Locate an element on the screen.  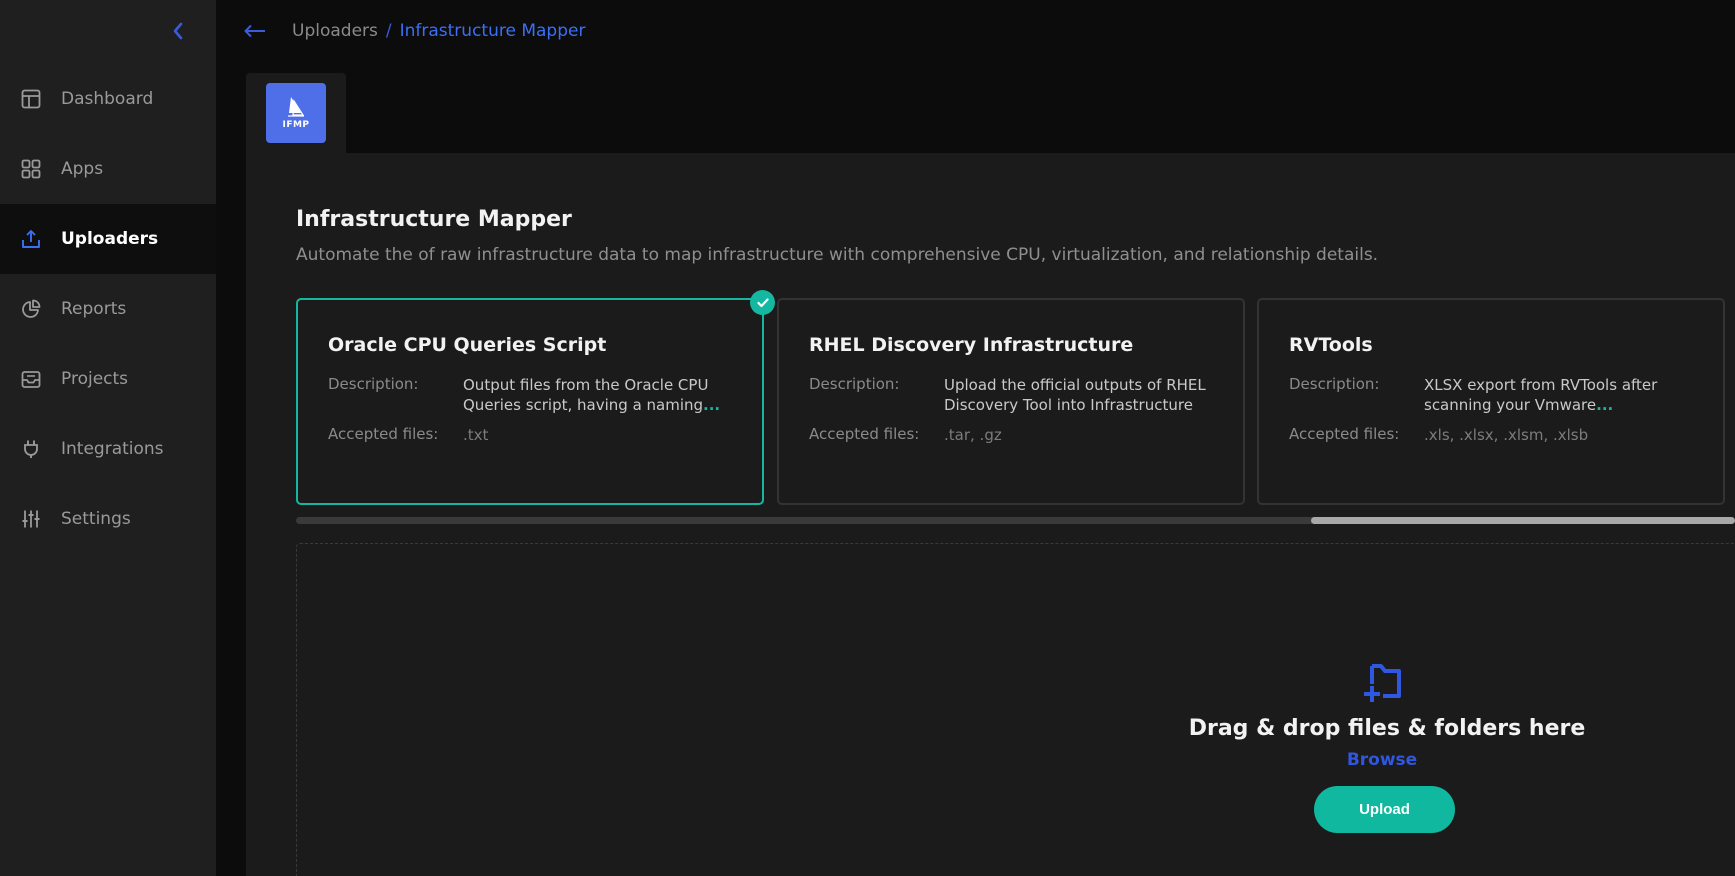
sidebar-item-reports: Reports is located at coordinates (108, 309).